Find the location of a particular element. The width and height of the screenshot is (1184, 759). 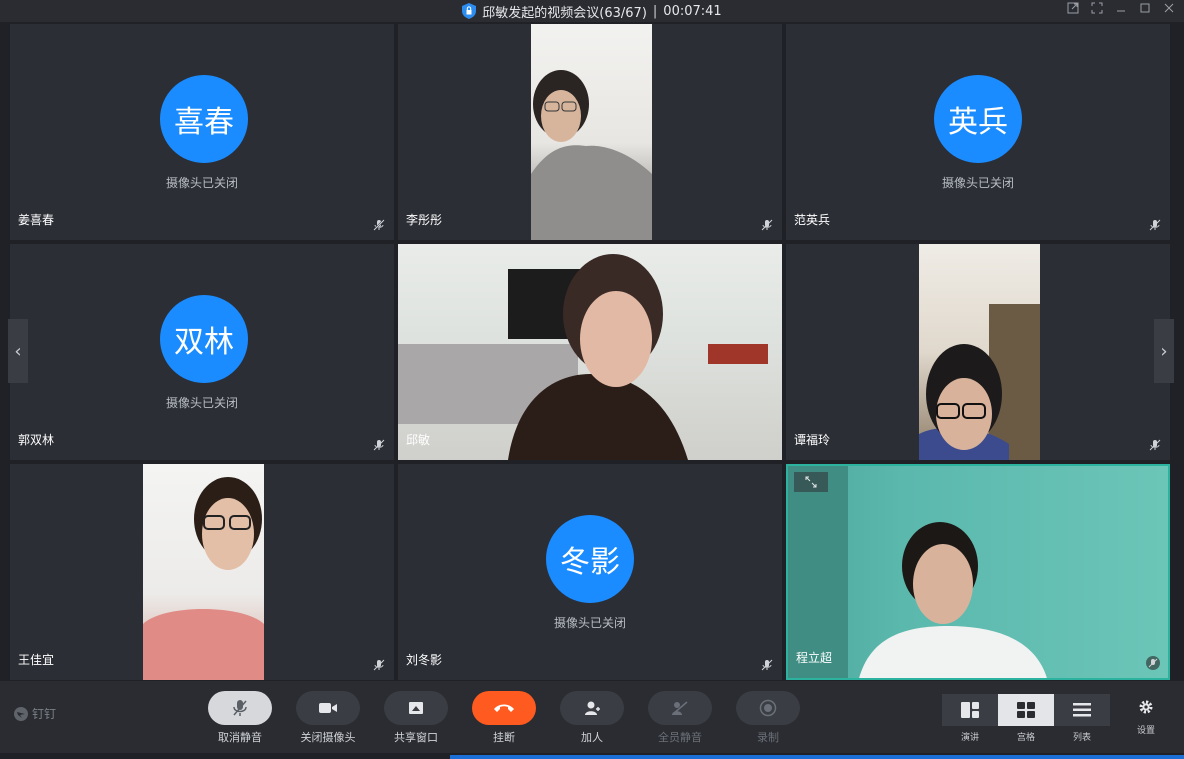

participant-name: 邱敏 is located at coordinates (418, 440).